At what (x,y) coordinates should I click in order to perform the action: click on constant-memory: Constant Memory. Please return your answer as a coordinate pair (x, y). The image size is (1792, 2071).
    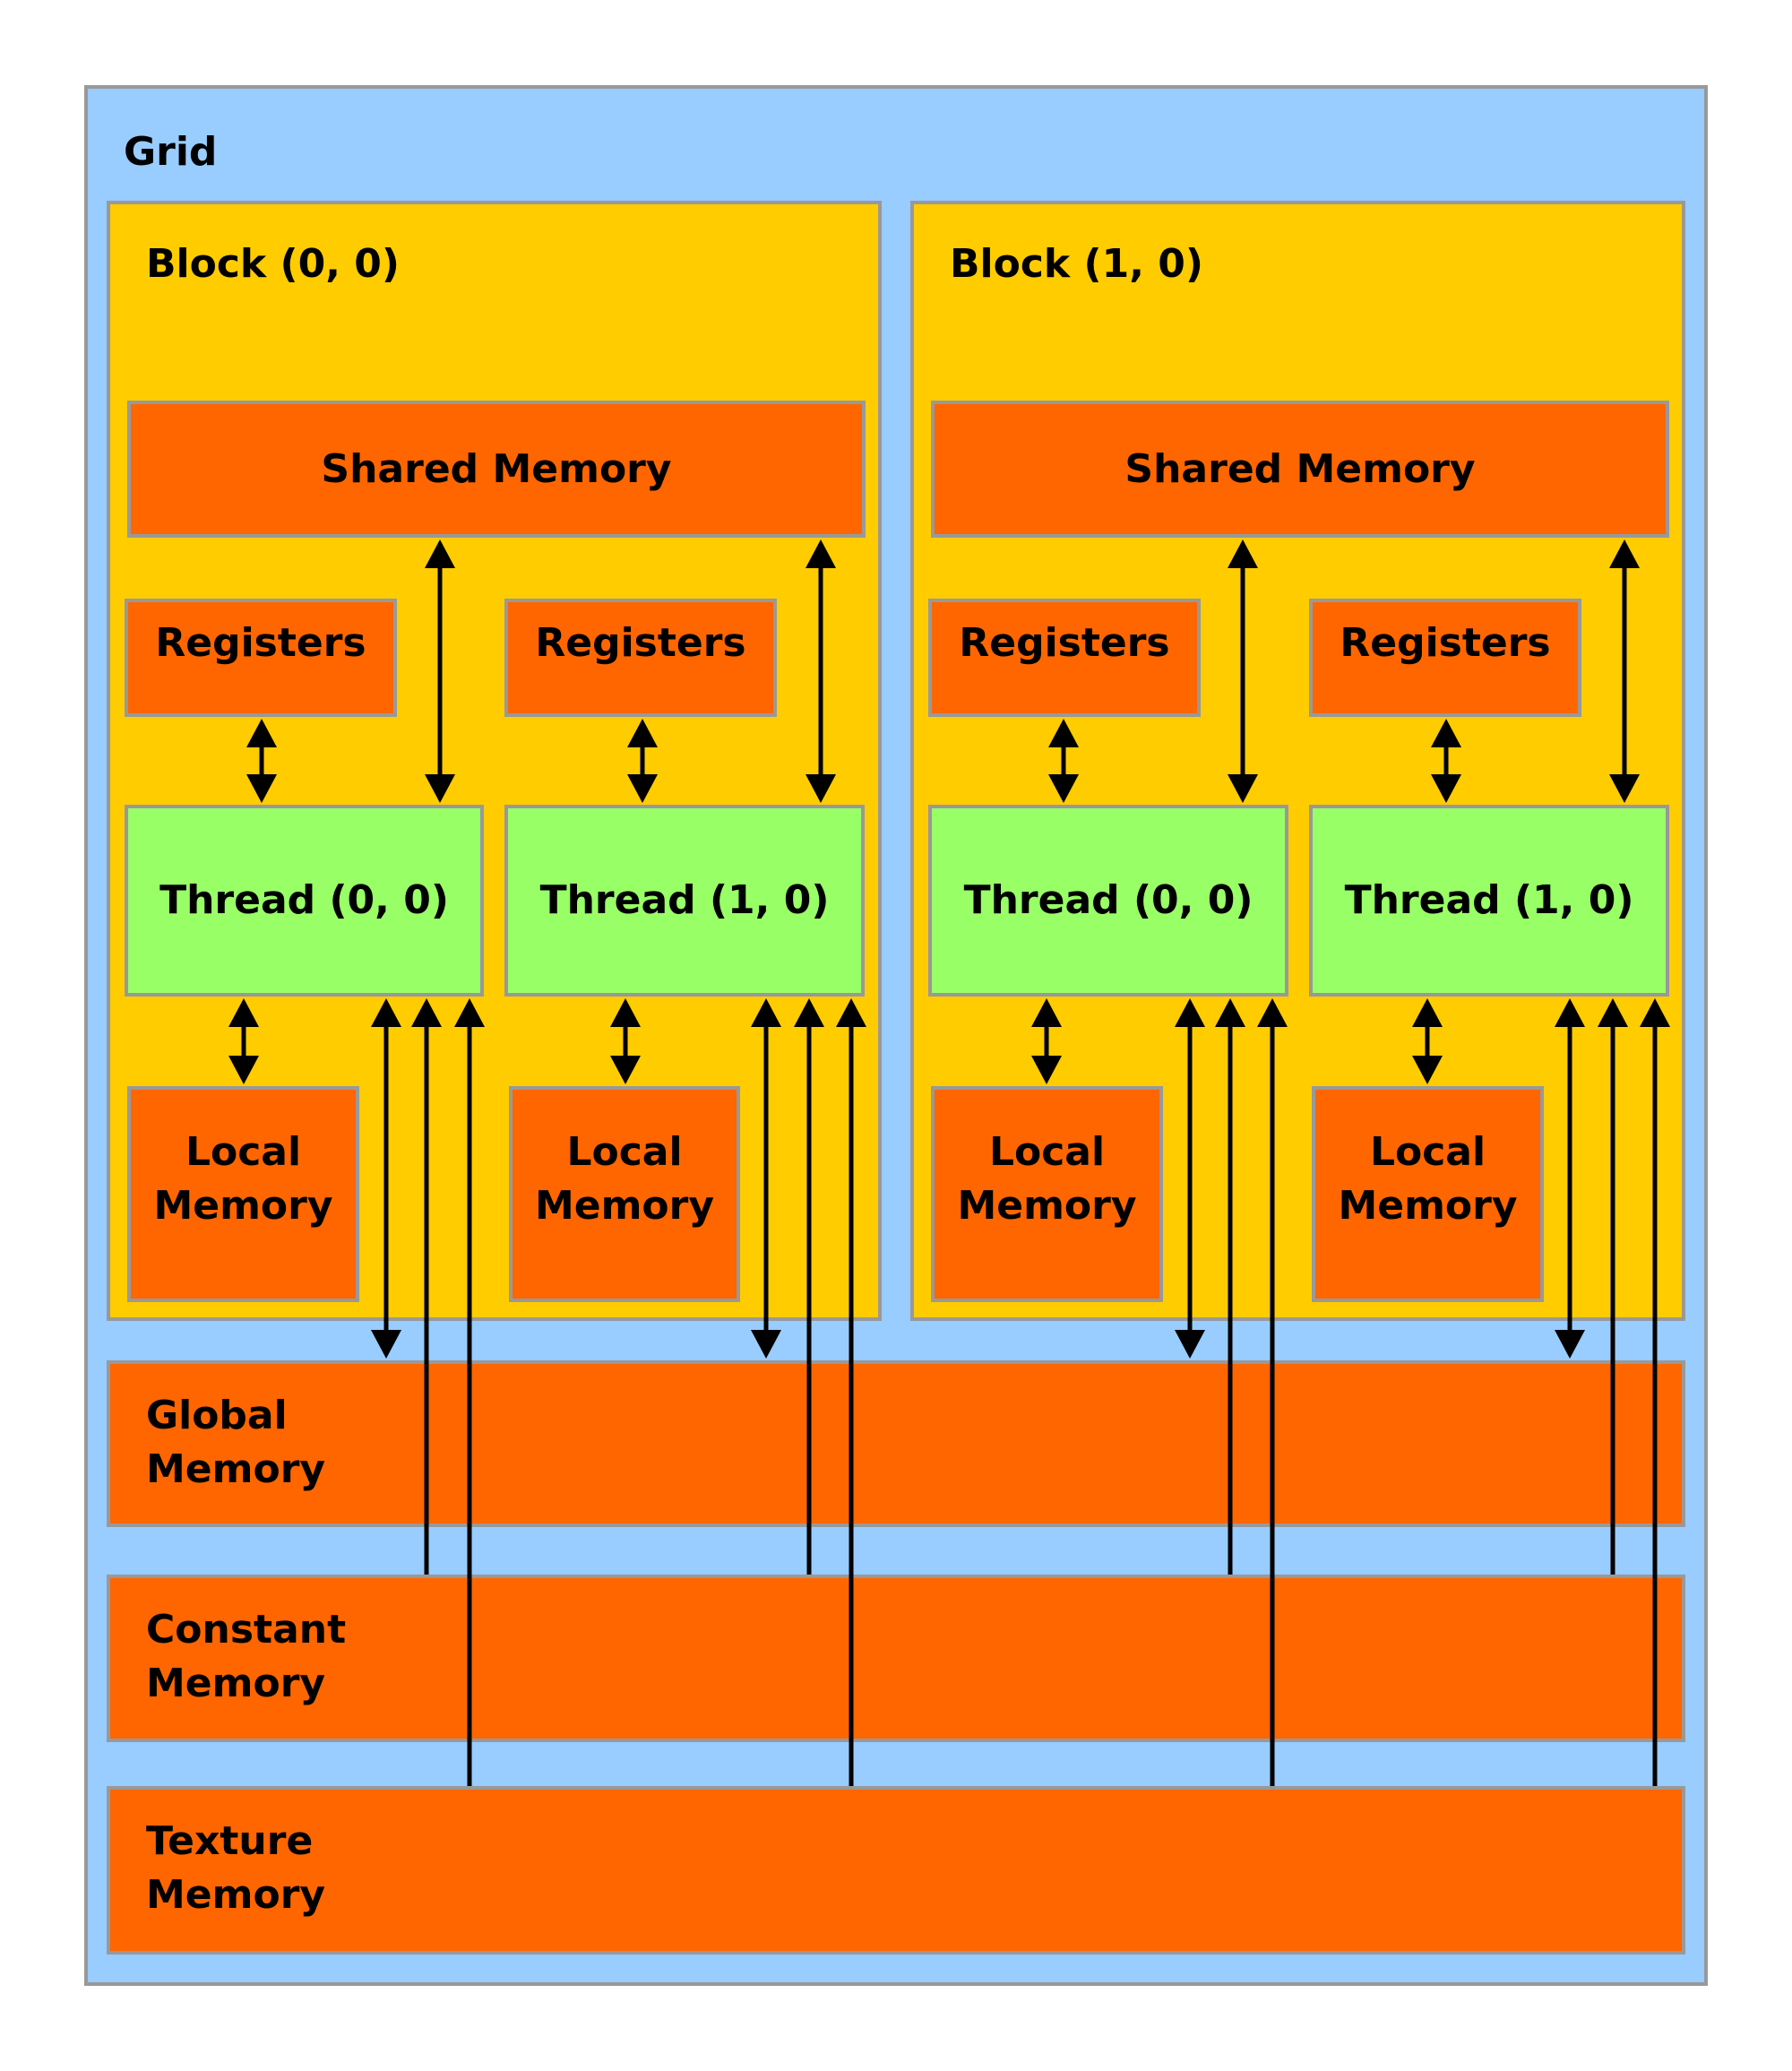
    Looking at the image, I should click on (896, 1658).